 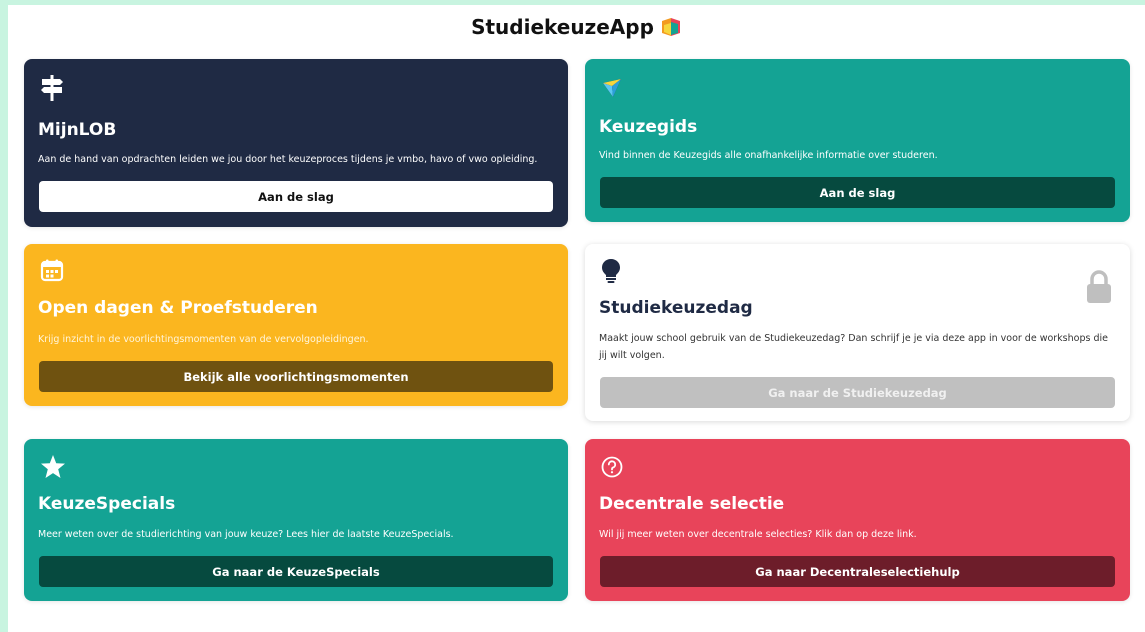 I want to click on card-title: Decentrale selectie, so click(x=692, y=504).